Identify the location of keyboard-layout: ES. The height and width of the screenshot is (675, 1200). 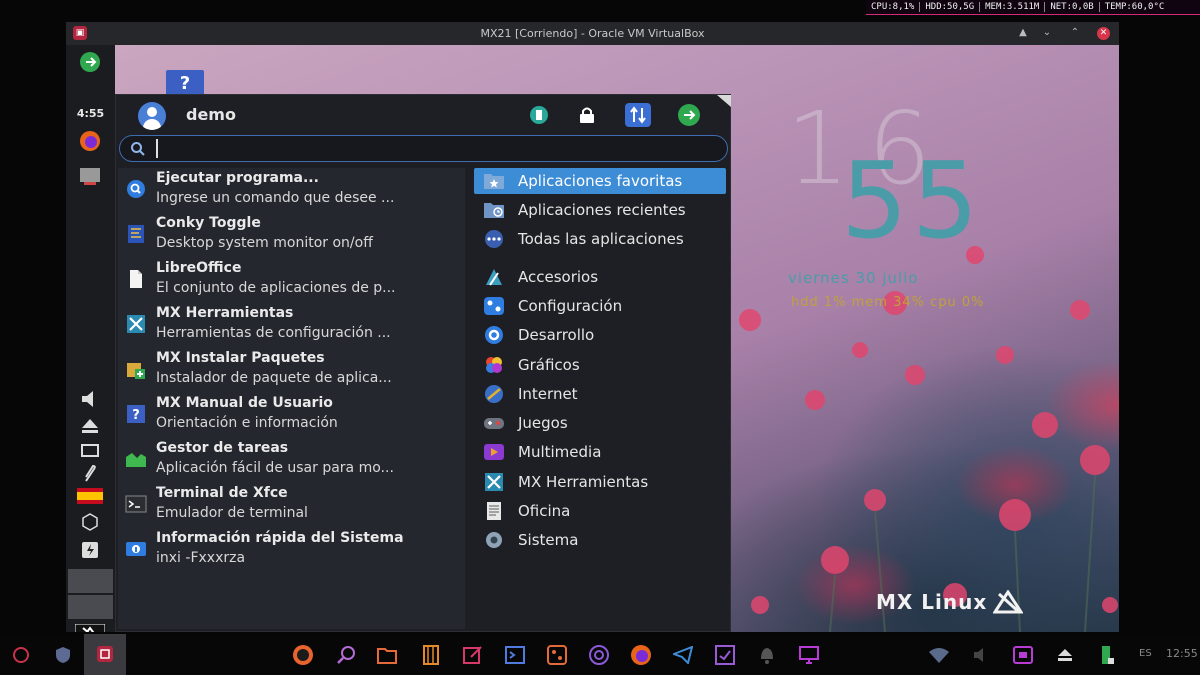
(1145, 653).